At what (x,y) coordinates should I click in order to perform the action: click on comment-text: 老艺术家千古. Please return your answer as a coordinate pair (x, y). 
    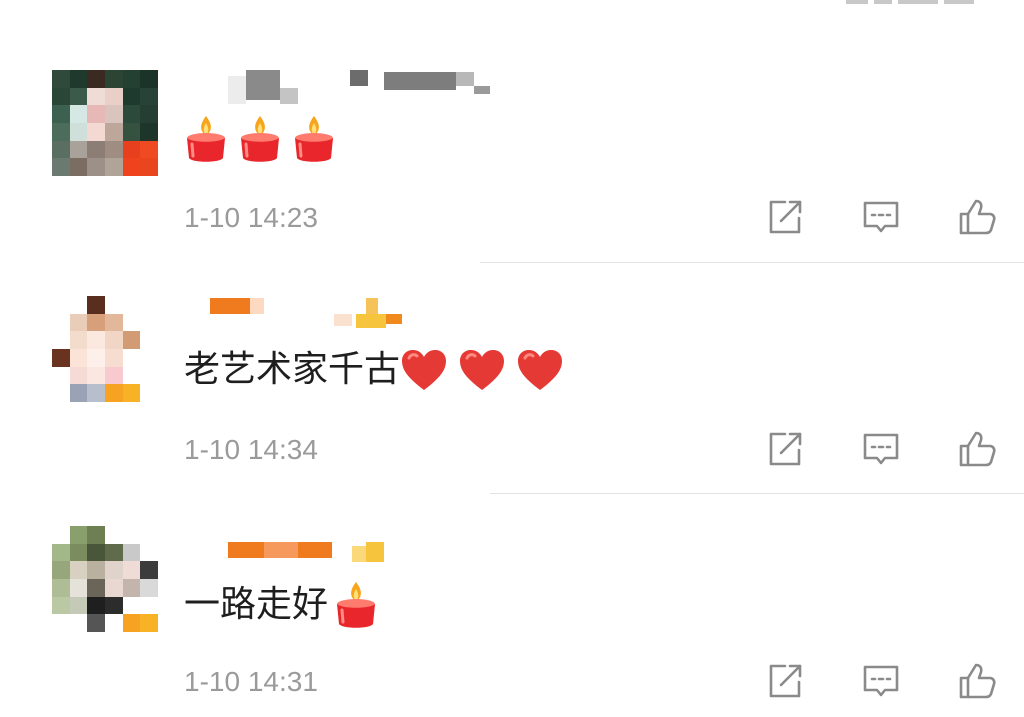
    Looking at the image, I should click on (292, 369).